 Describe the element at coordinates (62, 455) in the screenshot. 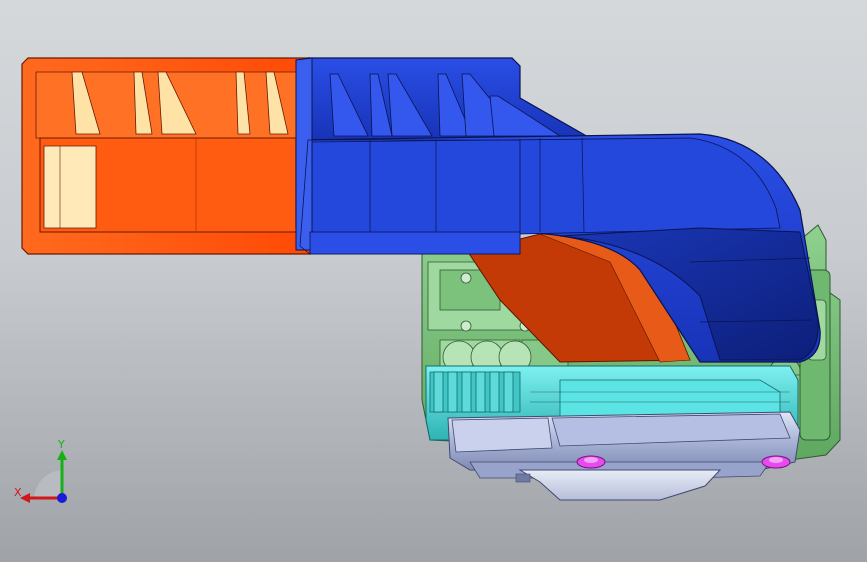

I see `y-axis-arrowhead` at that location.